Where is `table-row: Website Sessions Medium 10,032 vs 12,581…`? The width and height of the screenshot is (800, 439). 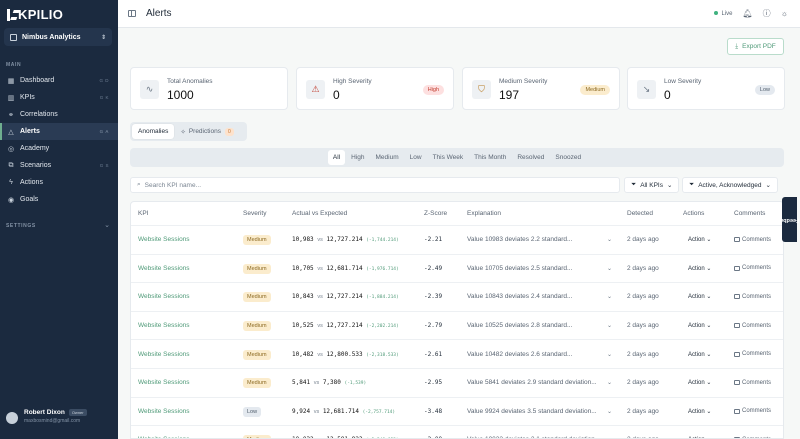
table-row: Website Sessions Medium 10,032 vs 12,581… is located at coordinates (457, 432).